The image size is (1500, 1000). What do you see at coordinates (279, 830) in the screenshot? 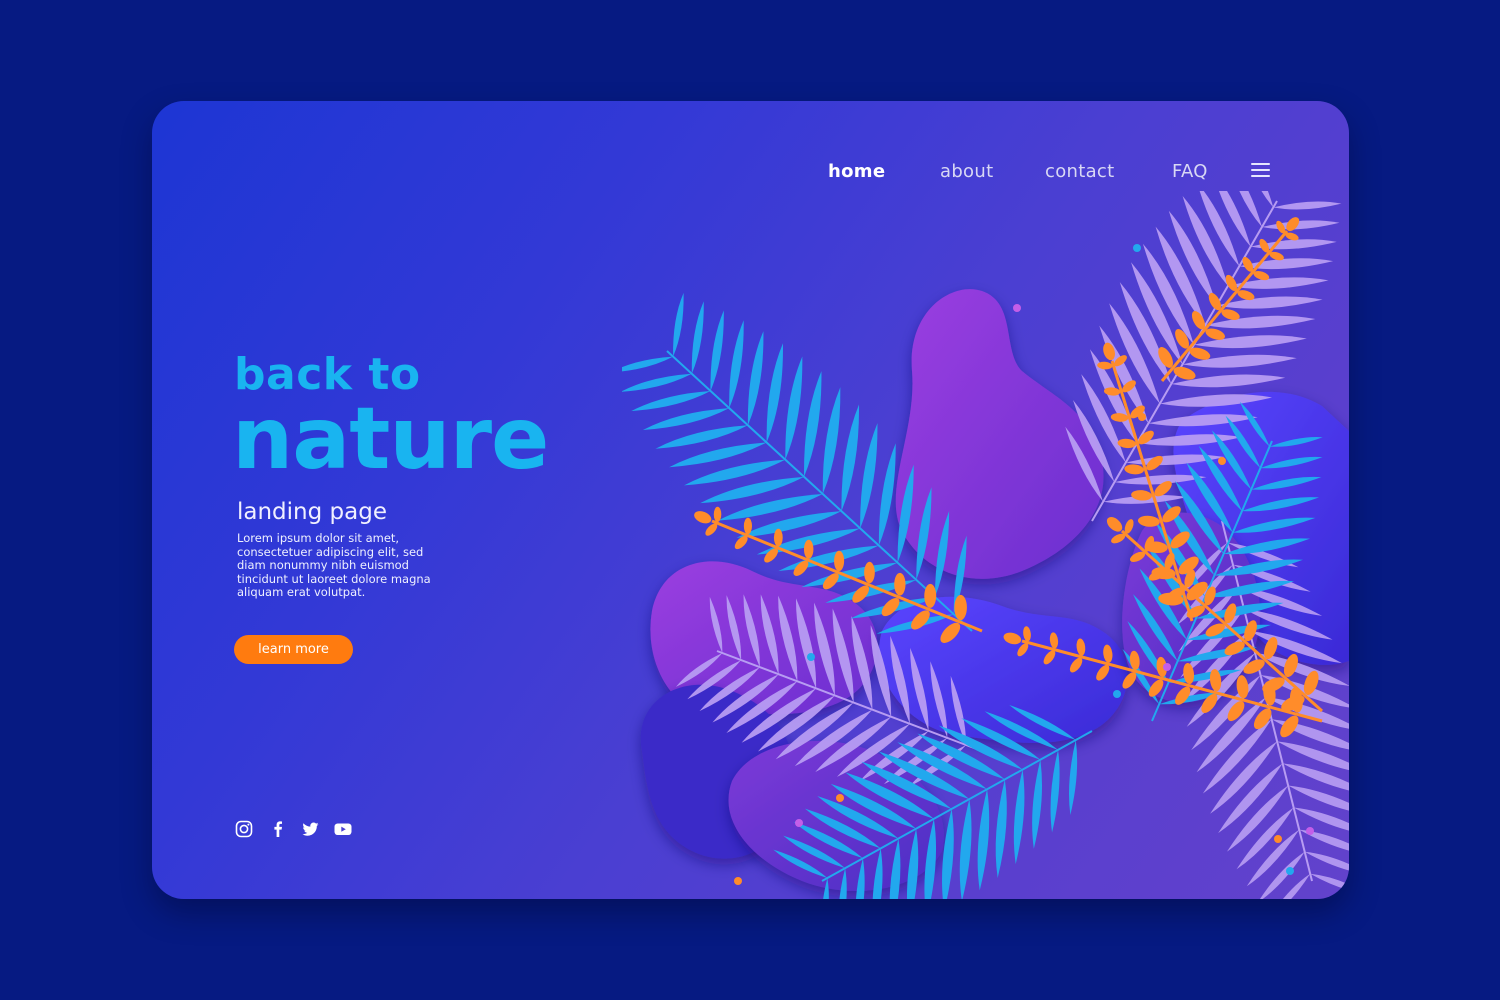
I see `facebook-icon` at bounding box center [279, 830].